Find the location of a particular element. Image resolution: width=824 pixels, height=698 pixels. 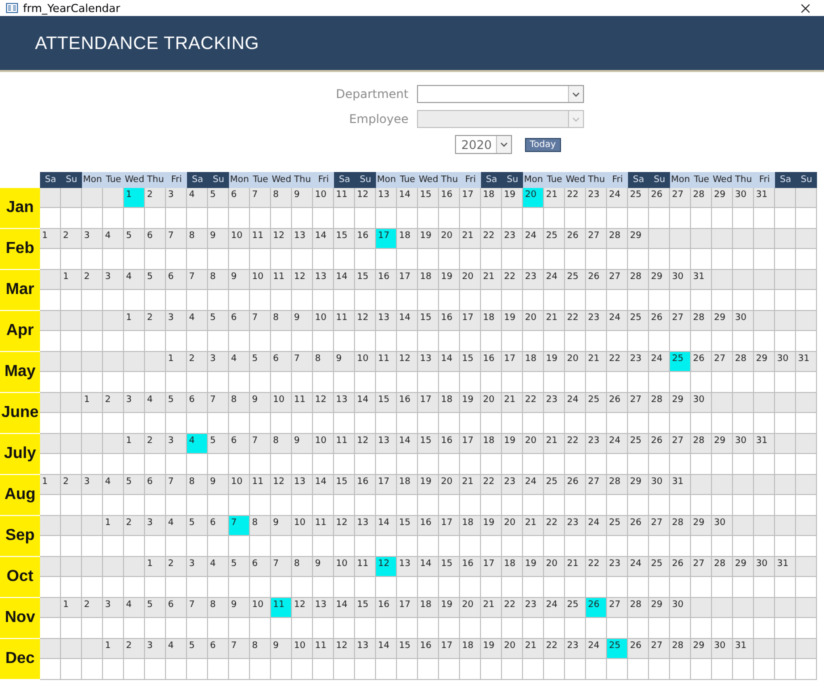

day-cell: 31 is located at coordinates (806, 362).